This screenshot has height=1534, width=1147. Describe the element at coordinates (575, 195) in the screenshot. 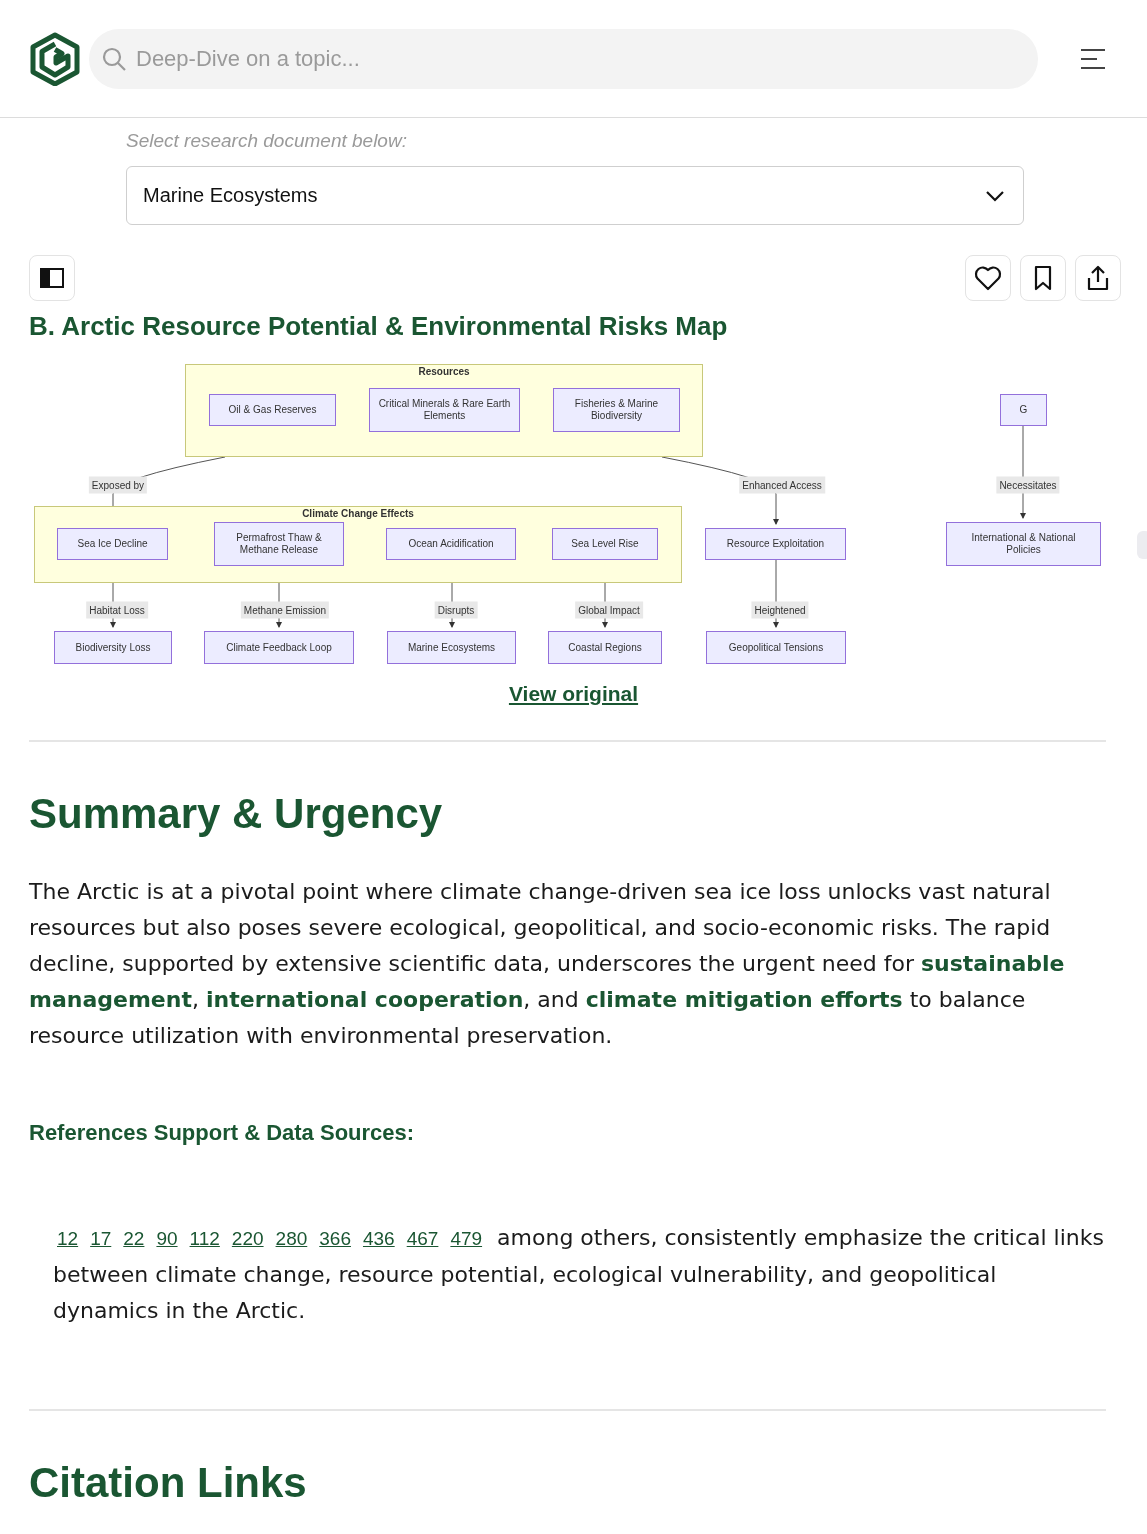

I see `document-dropdown: Marine Ecosystems` at that location.